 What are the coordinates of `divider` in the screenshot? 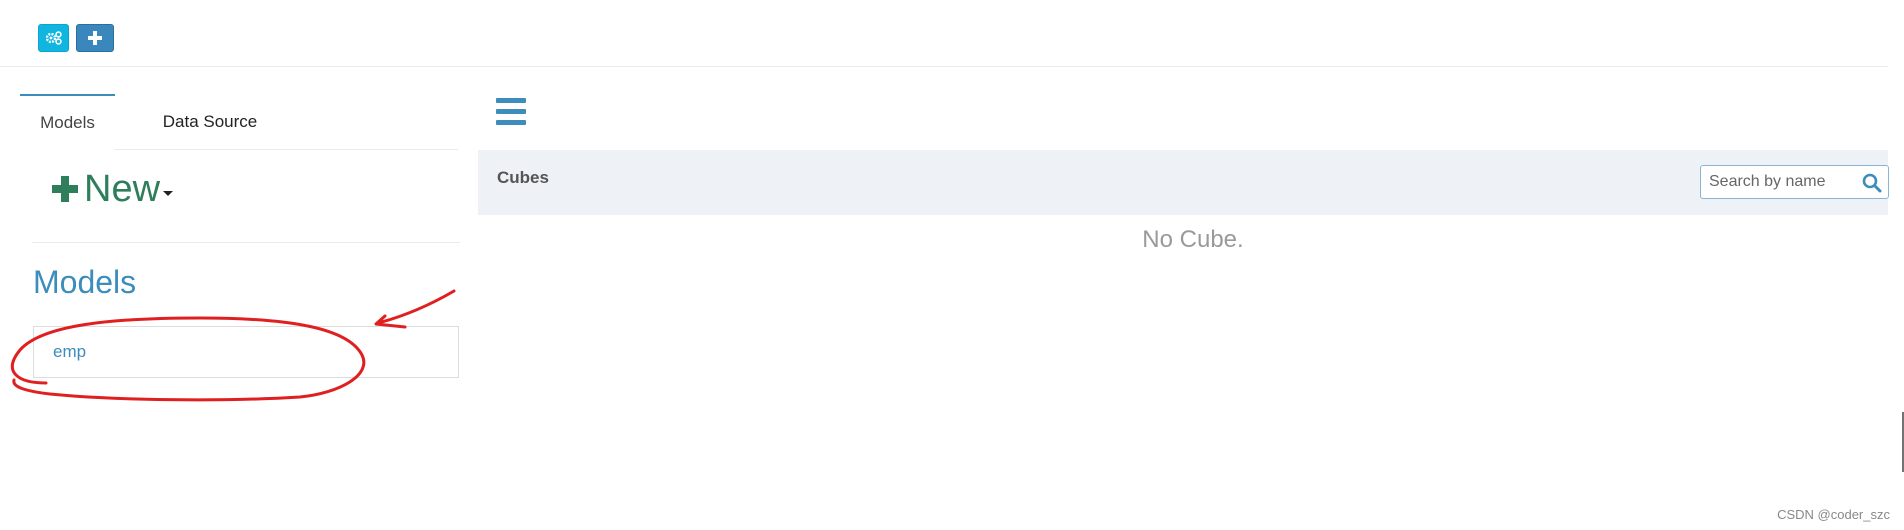 It's located at (246, 242).